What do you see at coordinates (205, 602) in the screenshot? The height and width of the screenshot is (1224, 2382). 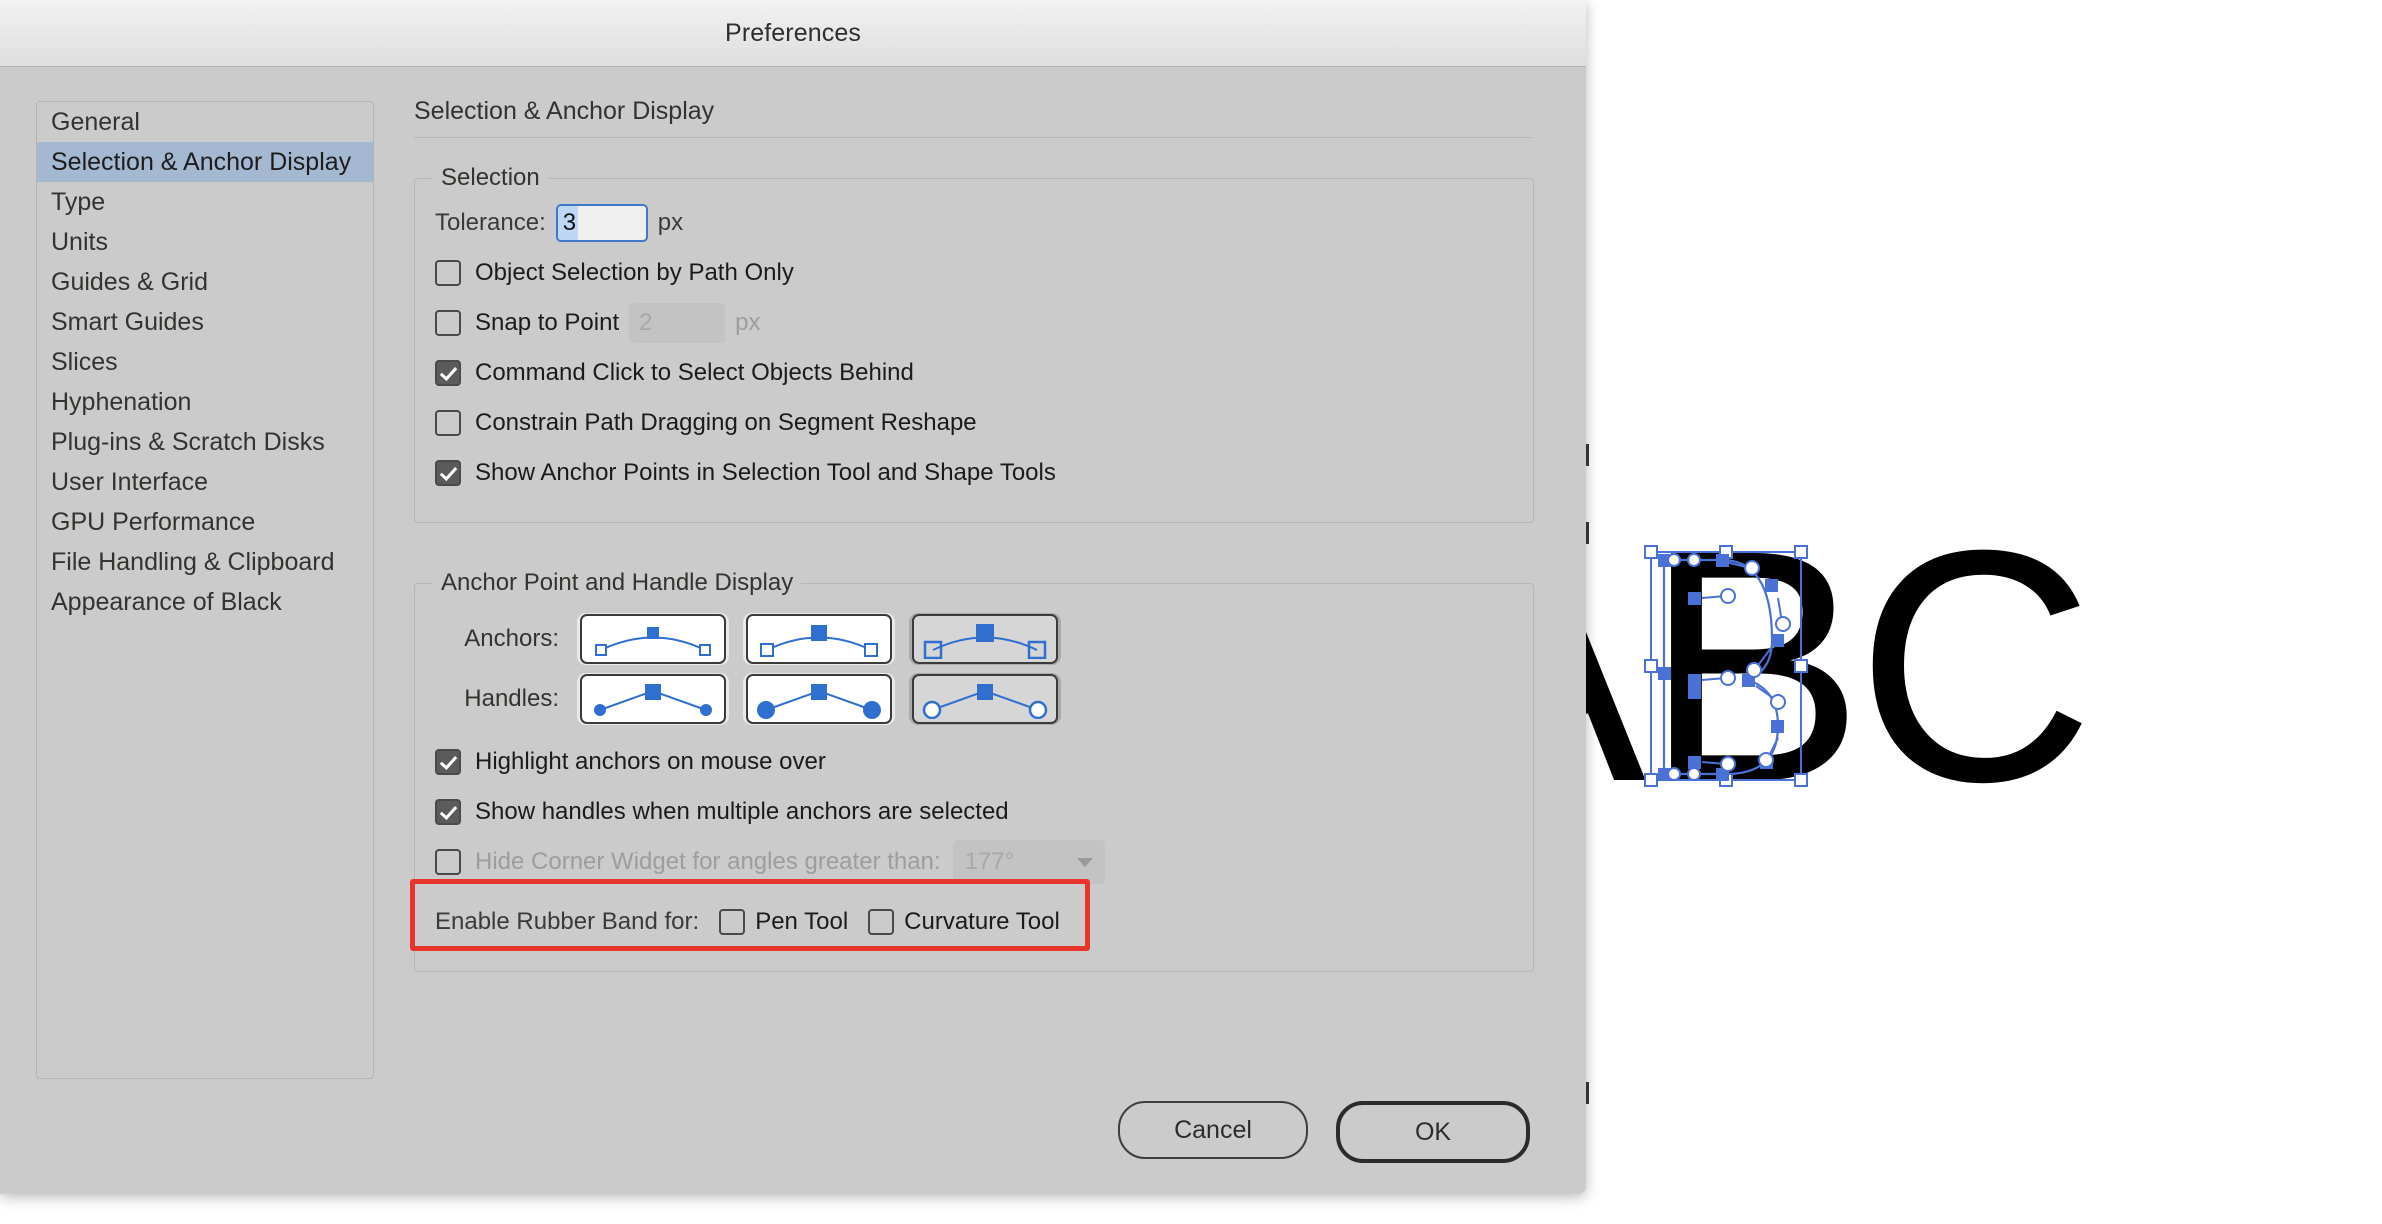 I see `sidebar-item-appearance-of-black: Appearance of Black` at bounding box center [205, 602].